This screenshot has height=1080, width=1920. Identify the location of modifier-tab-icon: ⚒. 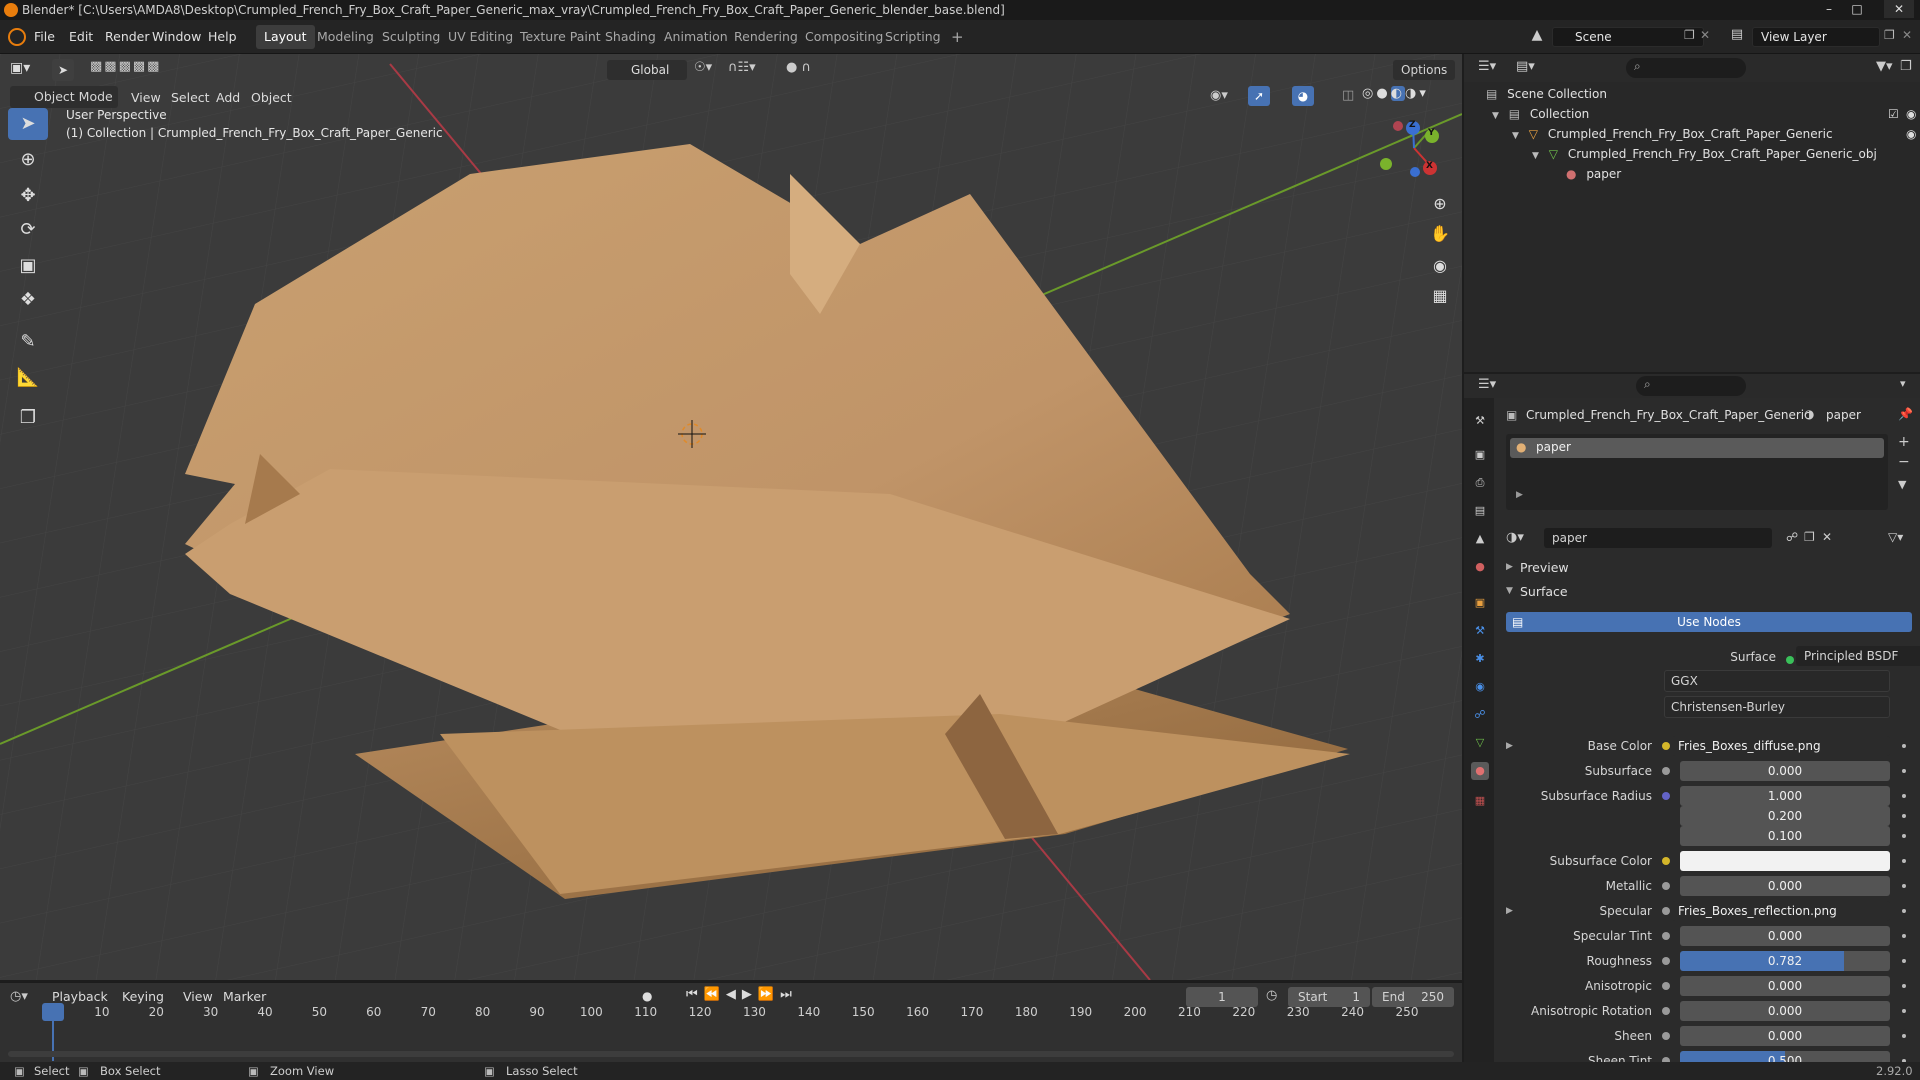
(1480, 631).